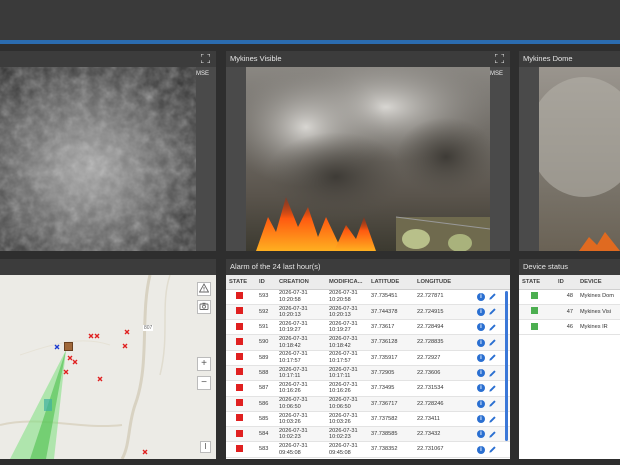 The image size is (620, 465). Describe the element at coordinates (205, 447) in the screenshot. I see `map-bottom-button: I` at that location.